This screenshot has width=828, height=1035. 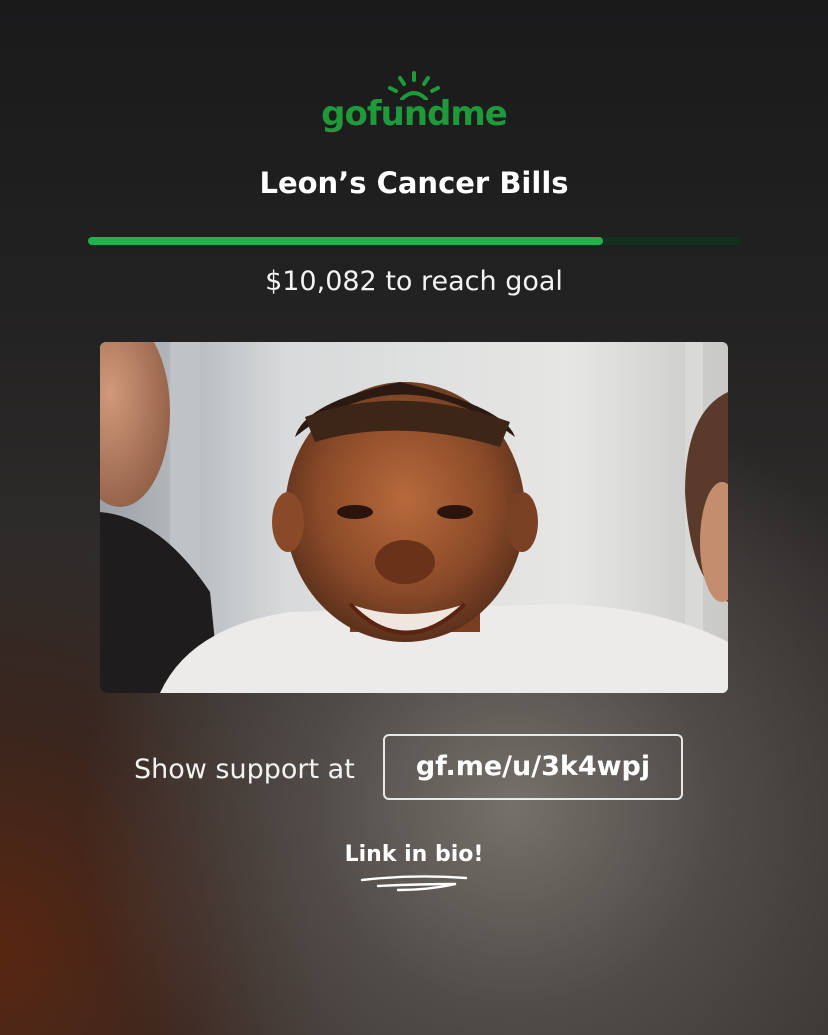 What do you see at coordinates (533, 767) in the screenshot?
I see `fundraiser-link: gf.me/u/3k4wpj` at bounding box center [533, 767].